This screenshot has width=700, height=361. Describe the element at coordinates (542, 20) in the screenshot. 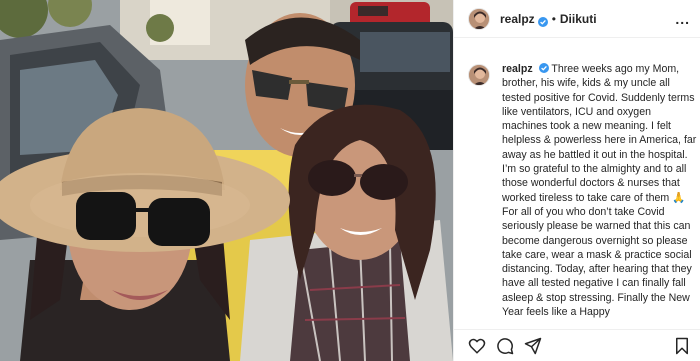

I see `verified-badge-icon` at that location.